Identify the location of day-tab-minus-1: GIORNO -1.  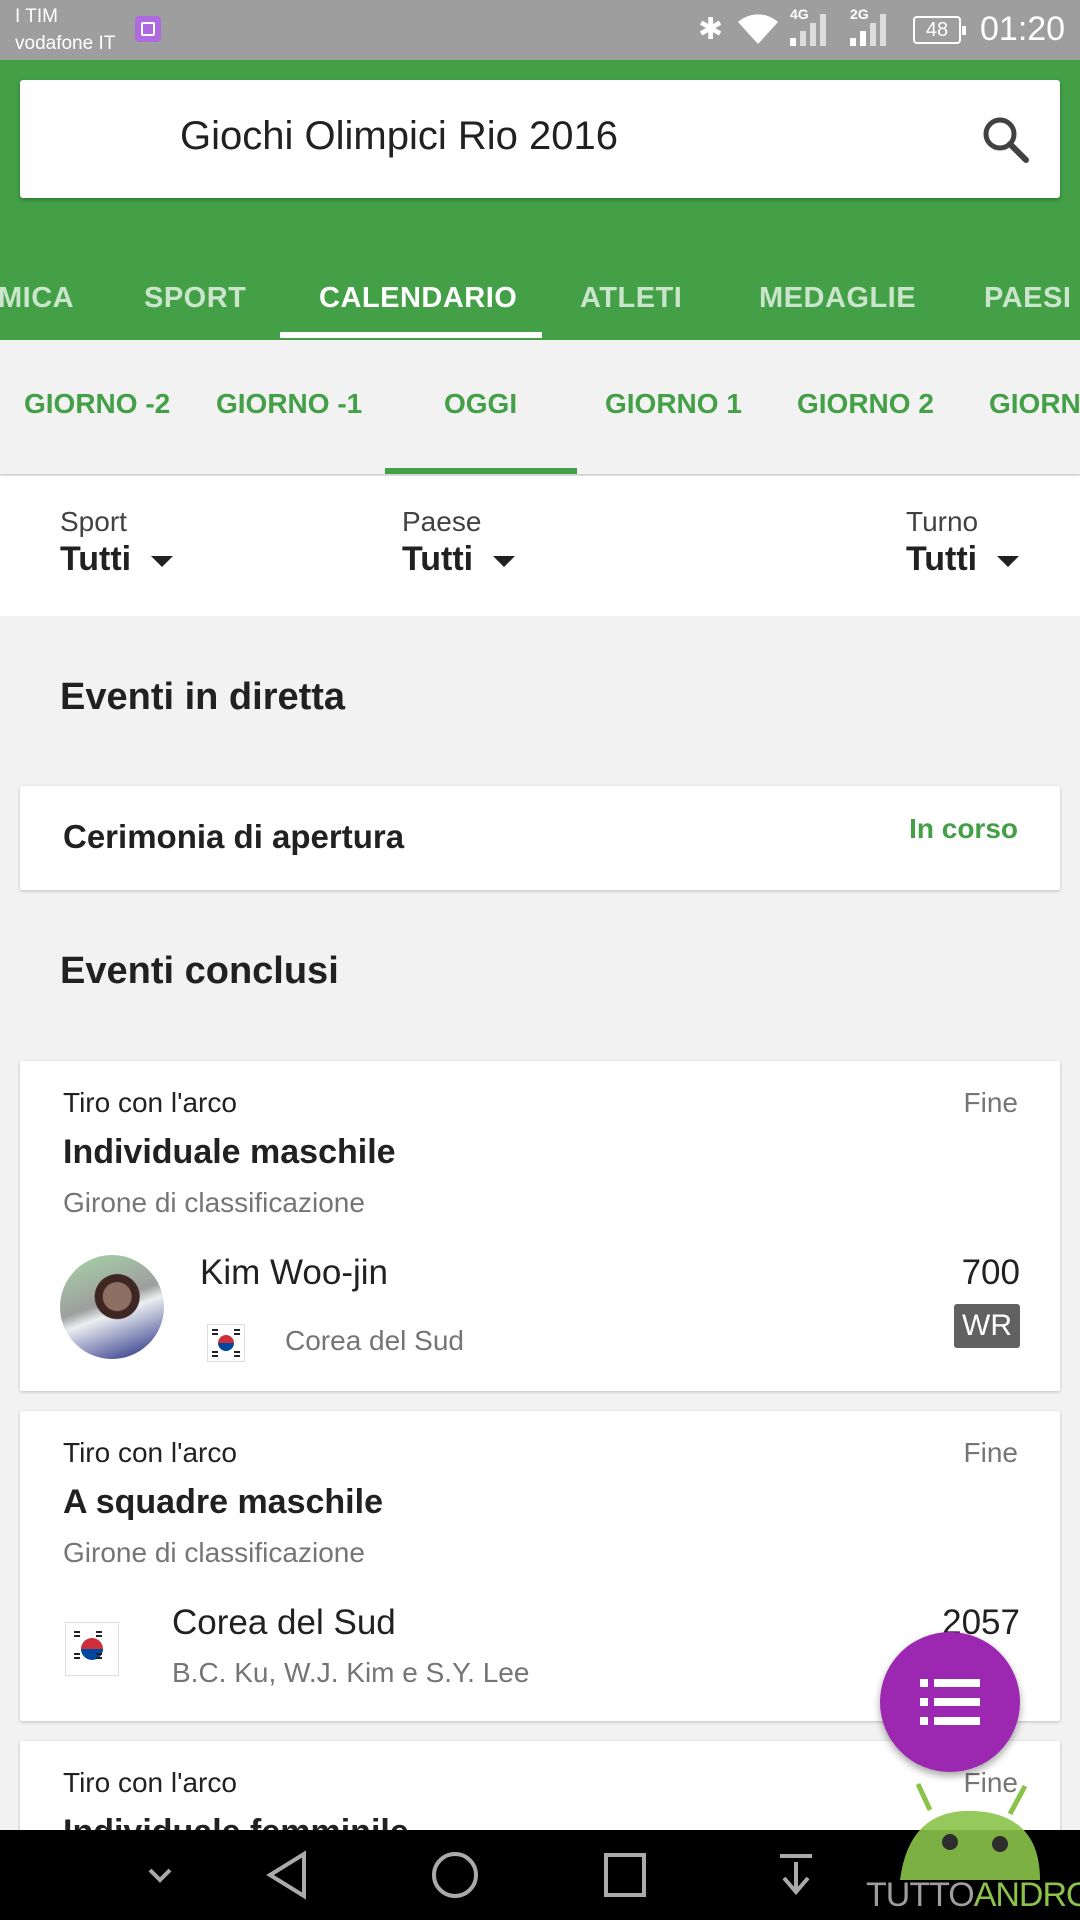
(289, 404).